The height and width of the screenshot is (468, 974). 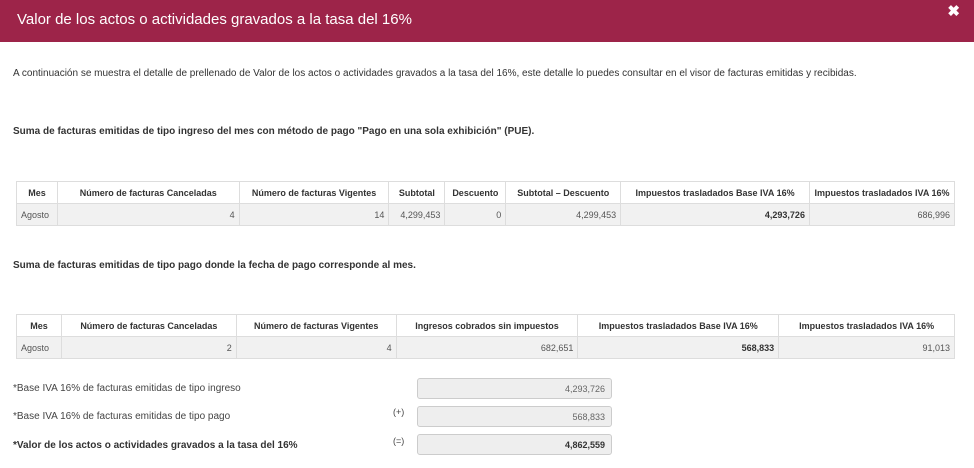 I want to click on cell-iva: 686,996, so click(x=882, y=214).